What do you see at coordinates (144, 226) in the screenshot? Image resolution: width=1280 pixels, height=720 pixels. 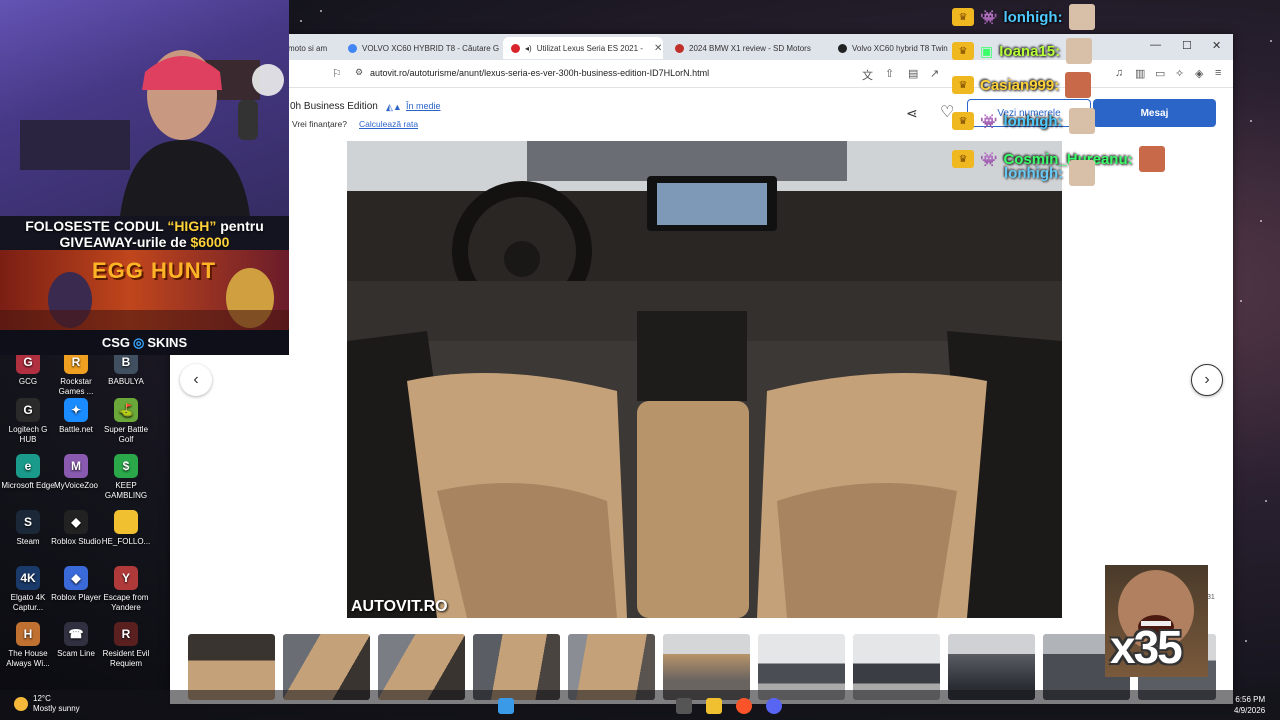 I see `promo-line-1: FOLOSESTE CODUL “HIGH” pentru` at bounding box center [144, 226].